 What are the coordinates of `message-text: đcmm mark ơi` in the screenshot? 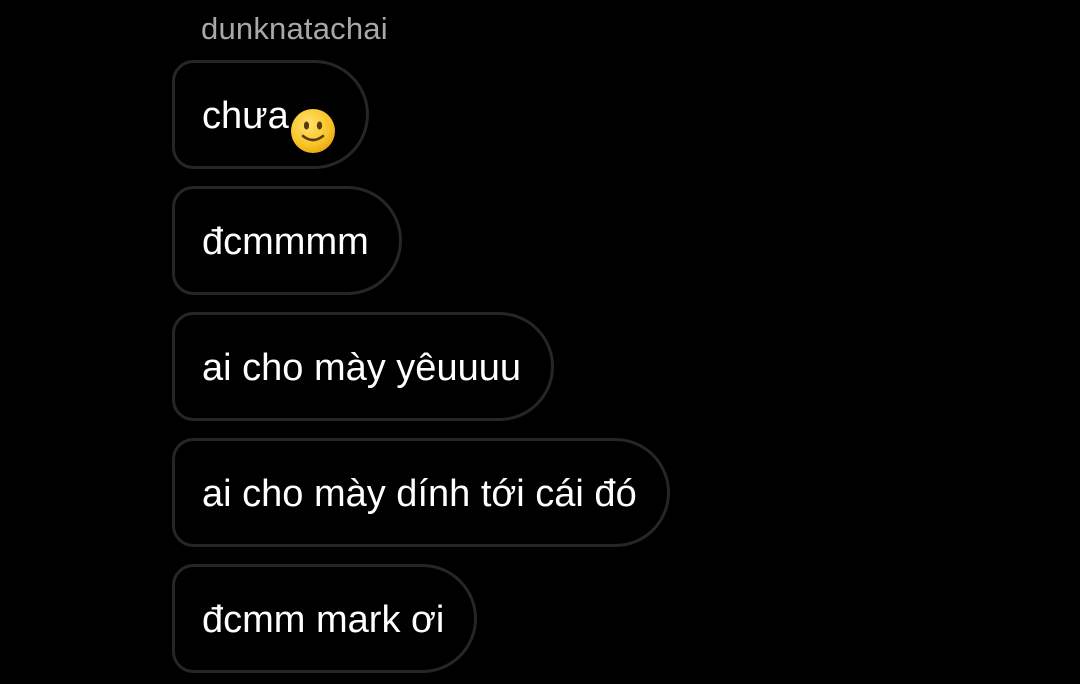 It's located at (323, 619).